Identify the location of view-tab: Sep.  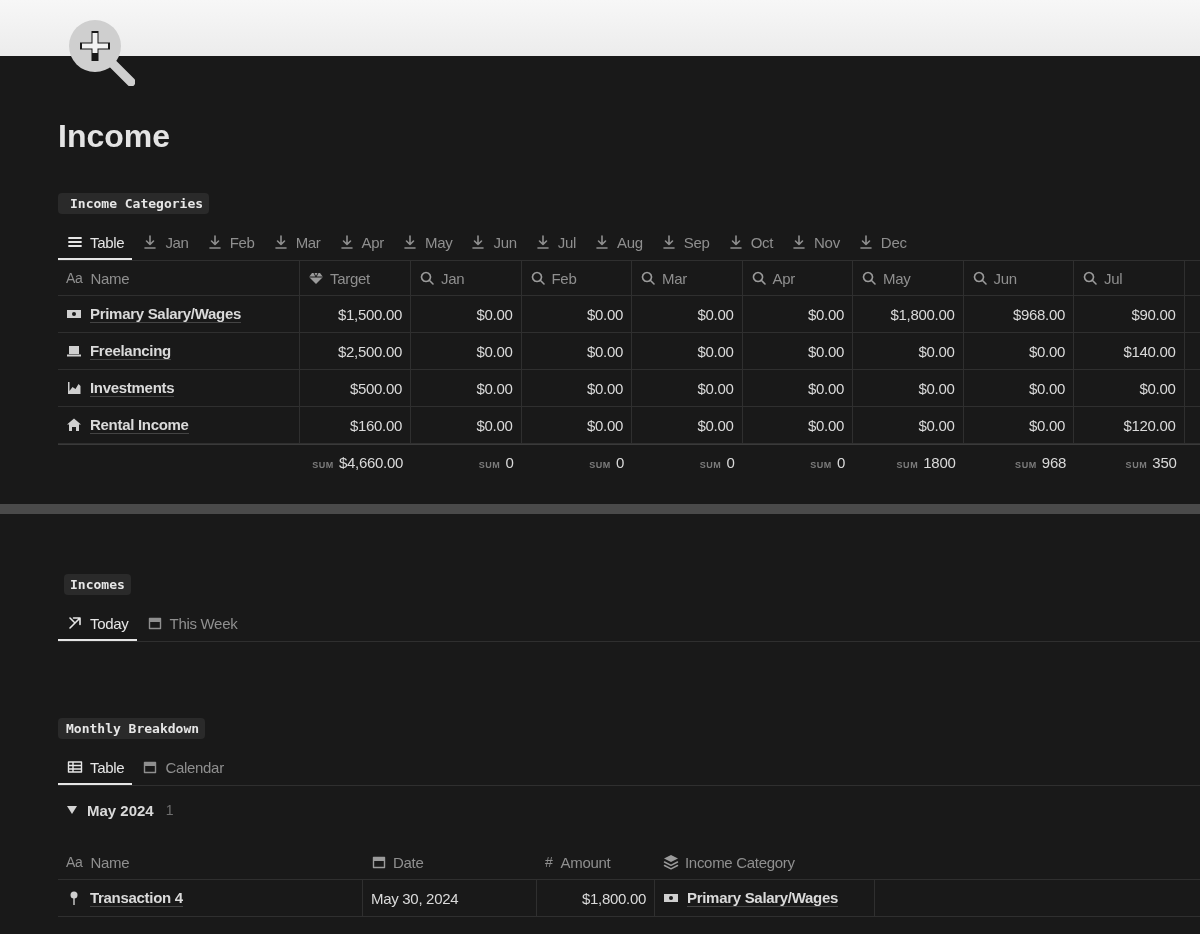
(684, 241).